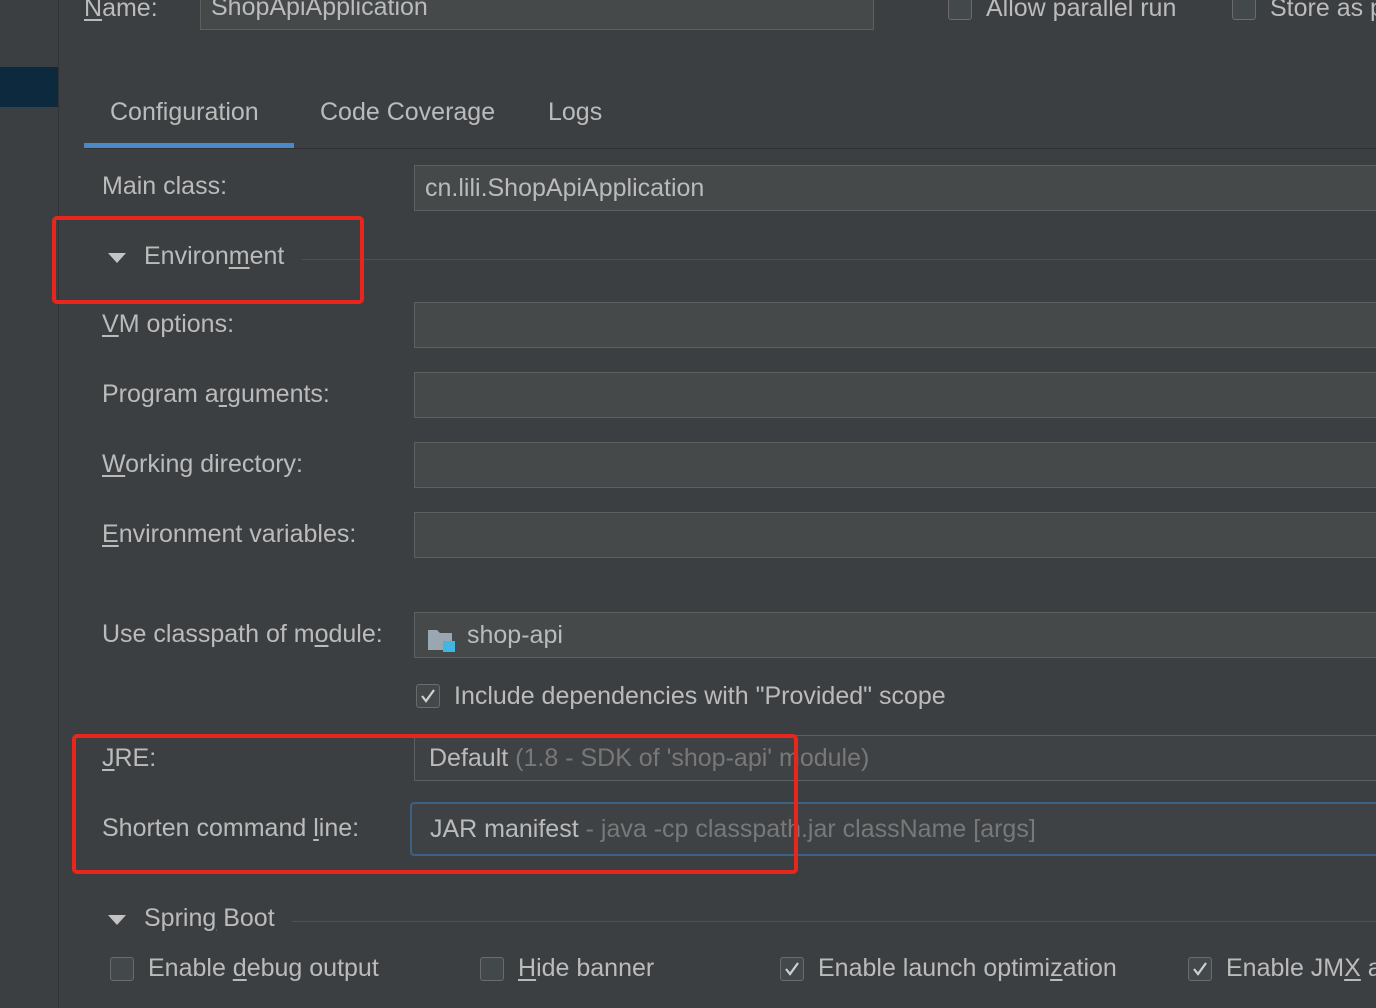 Image resolution: width=1376 pixels, height=1008 pixels. What do you see at coordinates (122, 969) in the screenshot?
I see `enable-debug-output-checkbox` at bounding box center [122, 969].